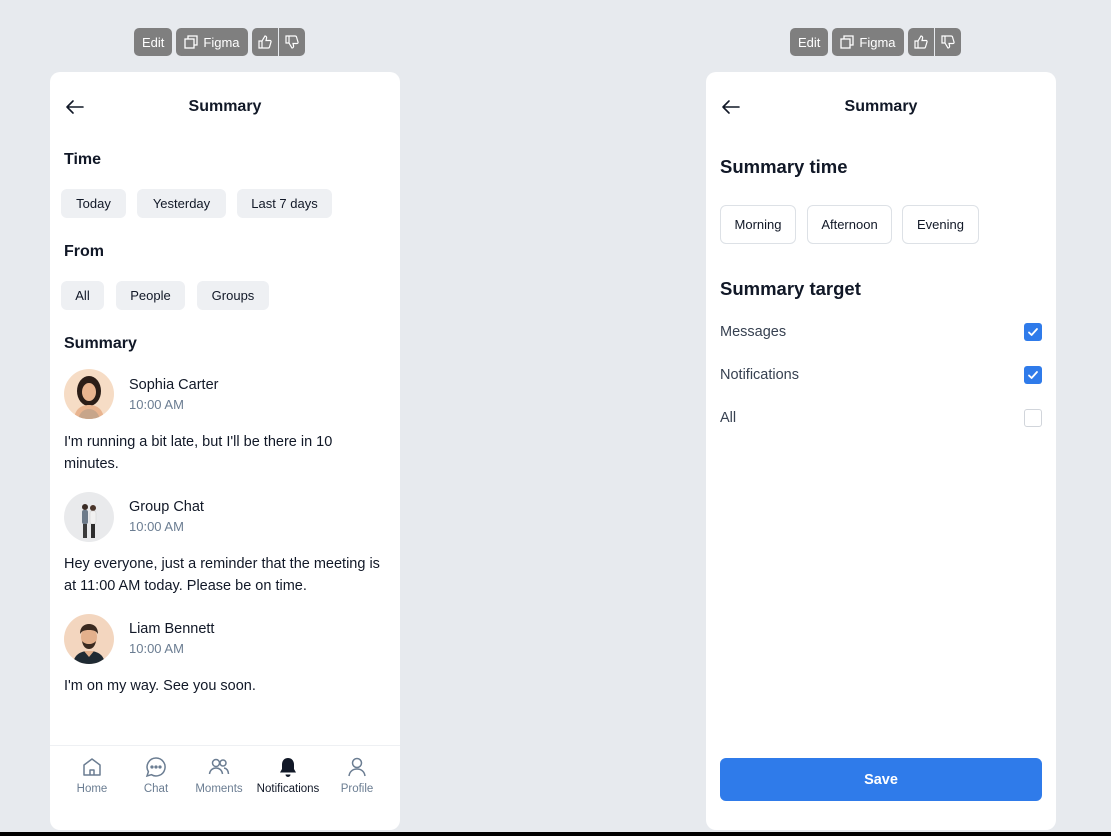 Image resolution: width=1111 pixels, height=836 pixels. Describe the element at coordinates (172, 629) in the screenshot. I see `entry-name: Liam Bennett` at that location.